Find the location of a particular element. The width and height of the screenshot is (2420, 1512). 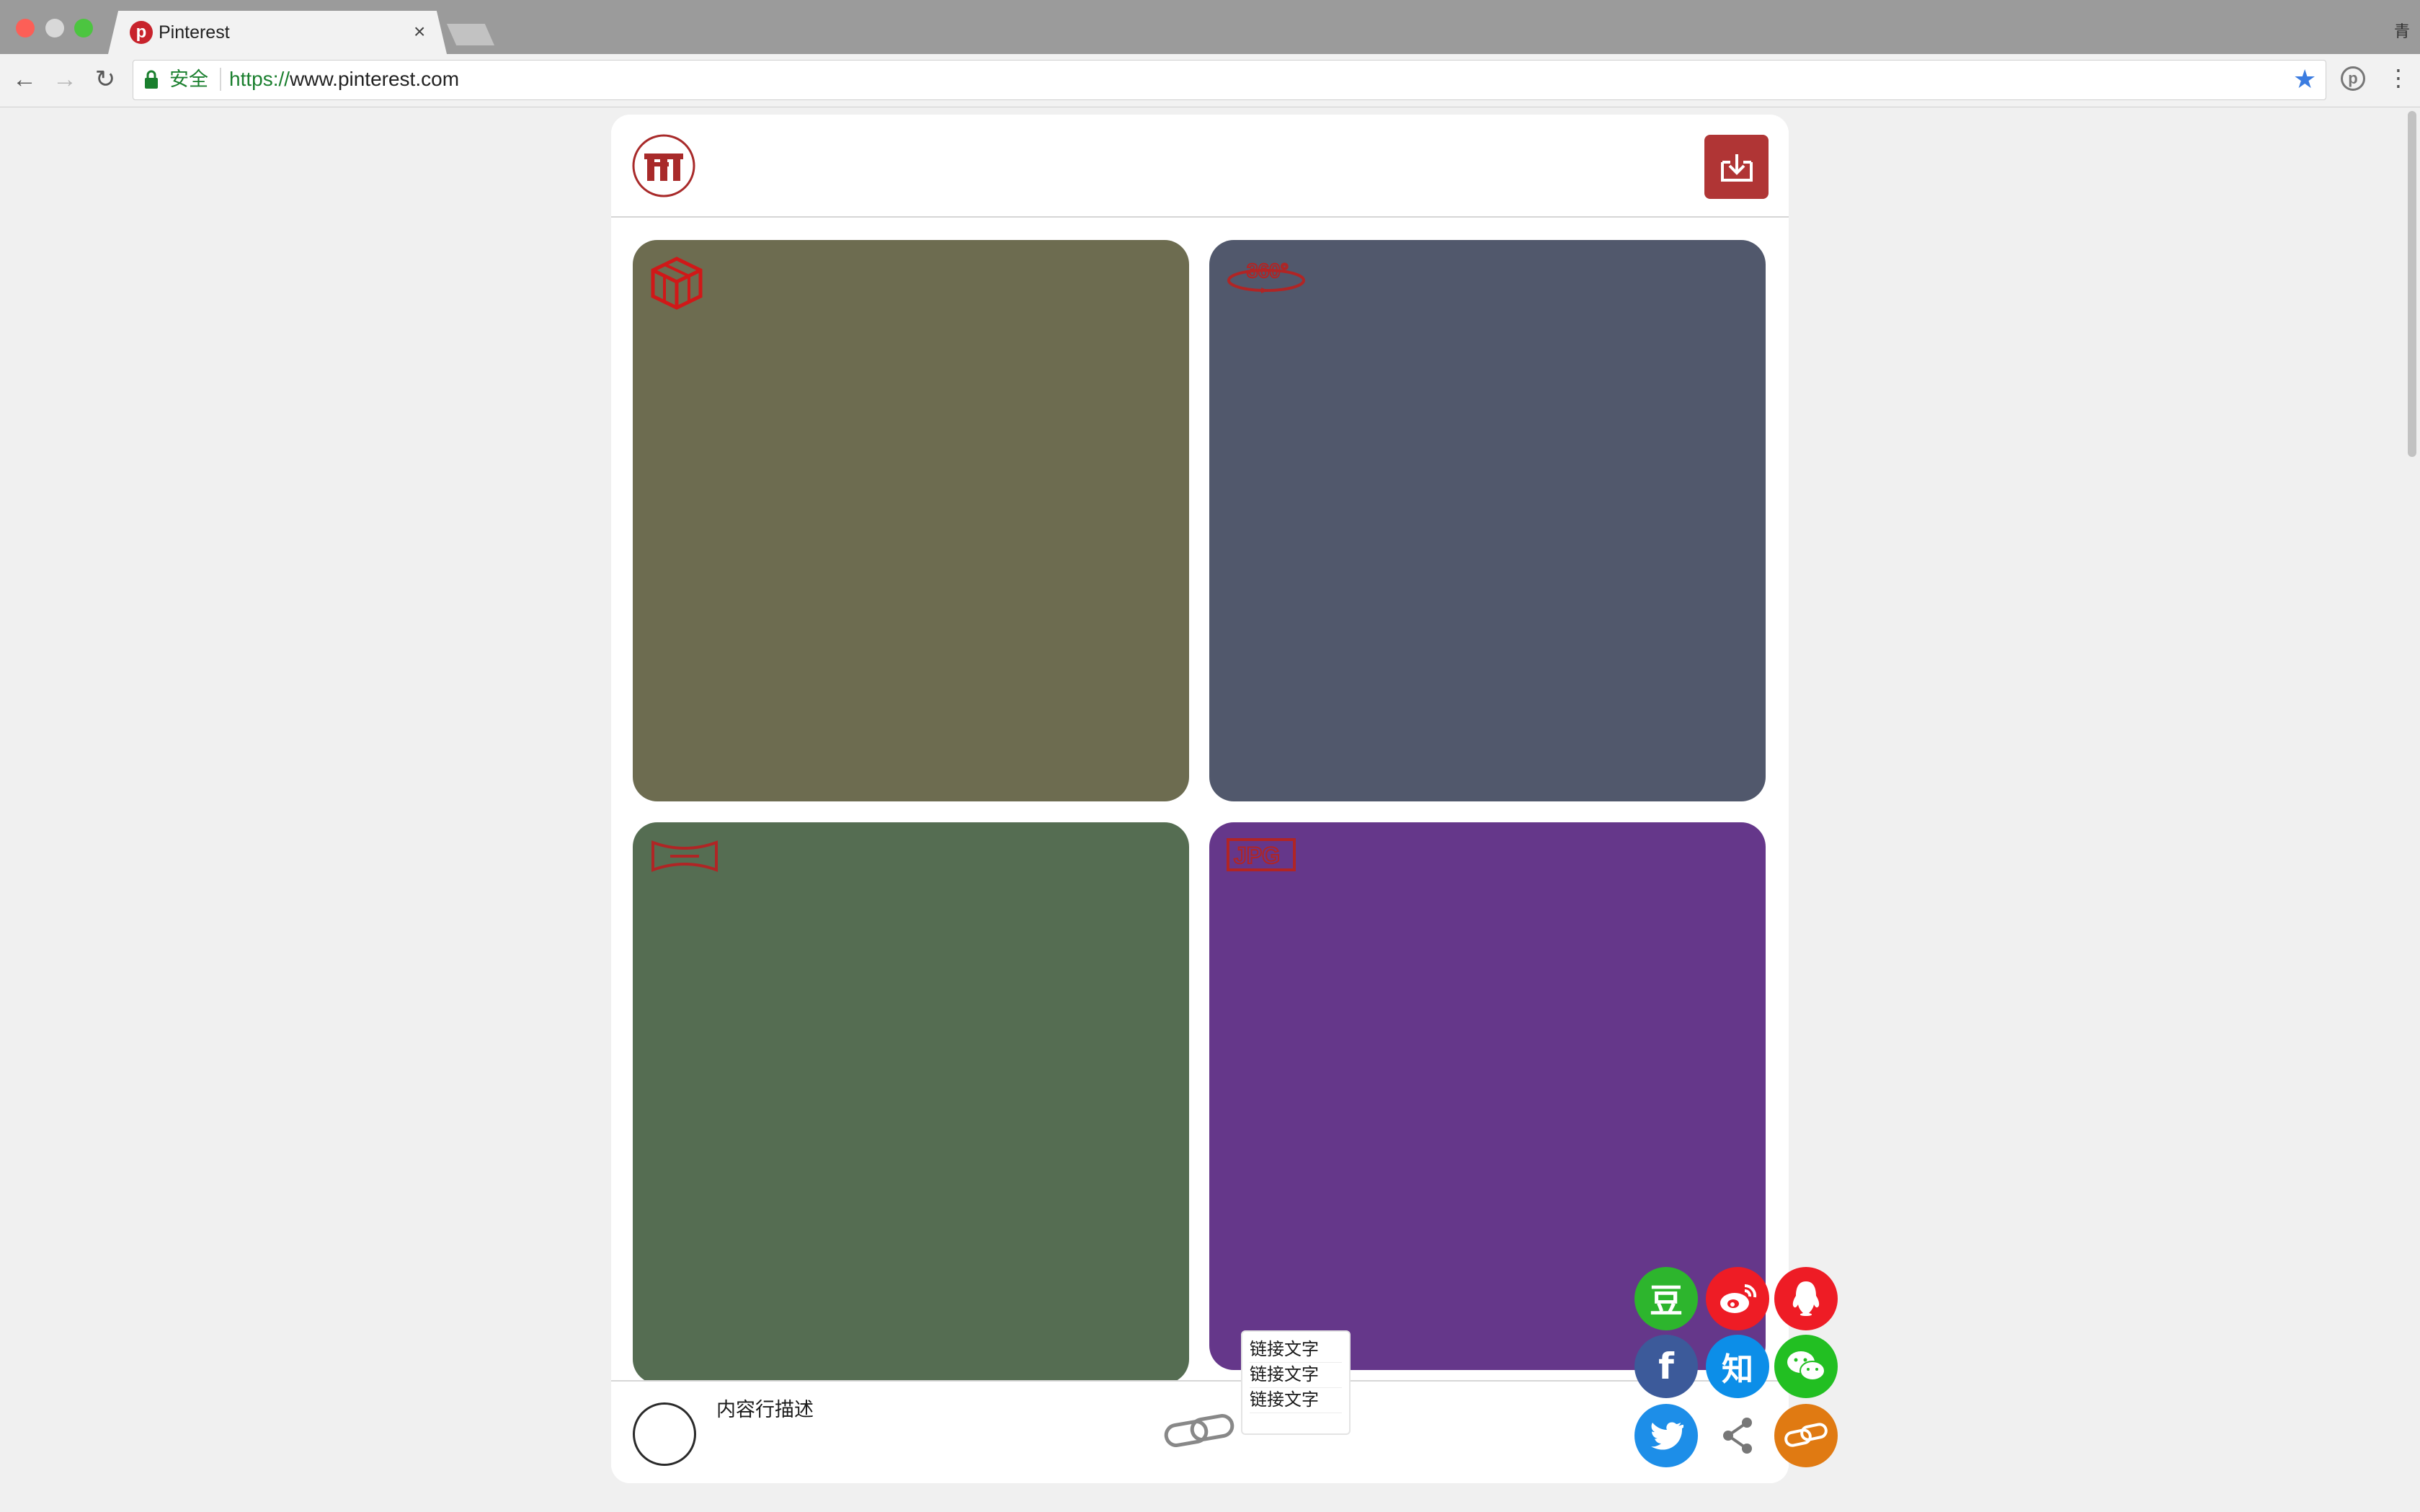

weibo-icon is located at coordinates (1738, 1299).